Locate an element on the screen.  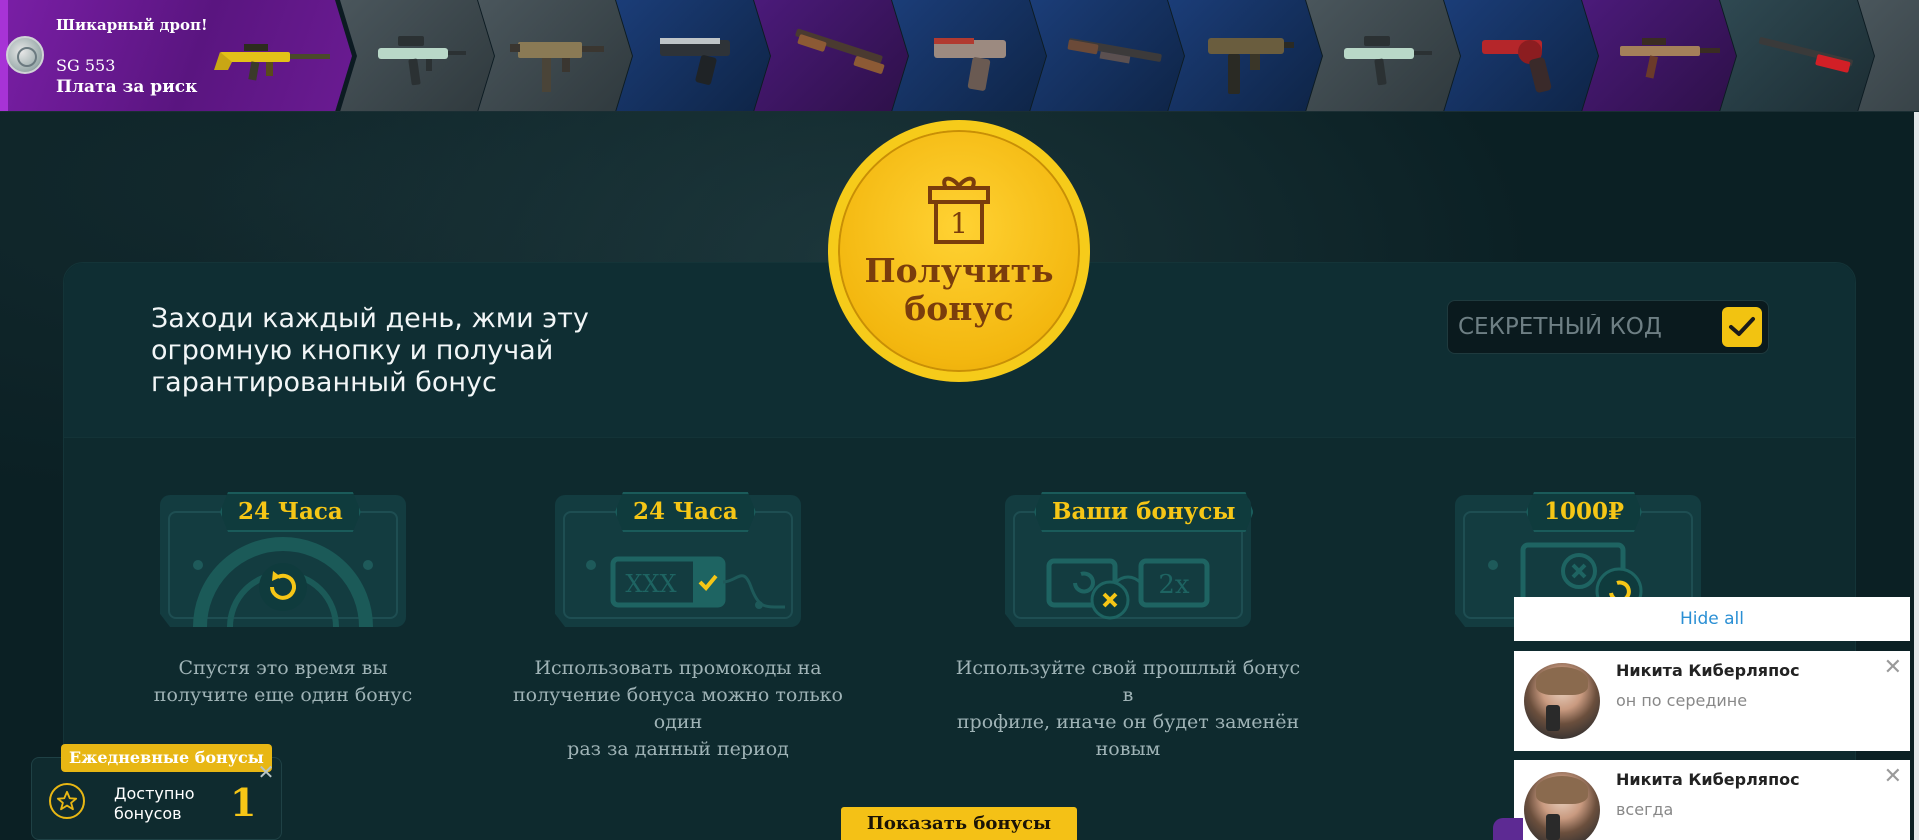
hide-all-notifications-button: Hide all is located at coordinates (1712, 619).